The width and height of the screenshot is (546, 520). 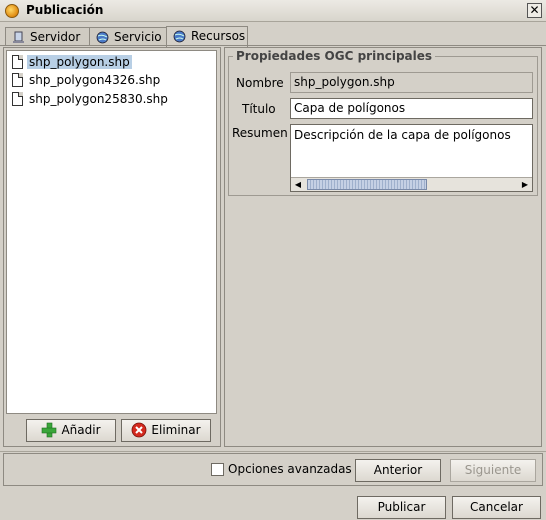 I want to click on tab-divider, so click(x=273, y=45).